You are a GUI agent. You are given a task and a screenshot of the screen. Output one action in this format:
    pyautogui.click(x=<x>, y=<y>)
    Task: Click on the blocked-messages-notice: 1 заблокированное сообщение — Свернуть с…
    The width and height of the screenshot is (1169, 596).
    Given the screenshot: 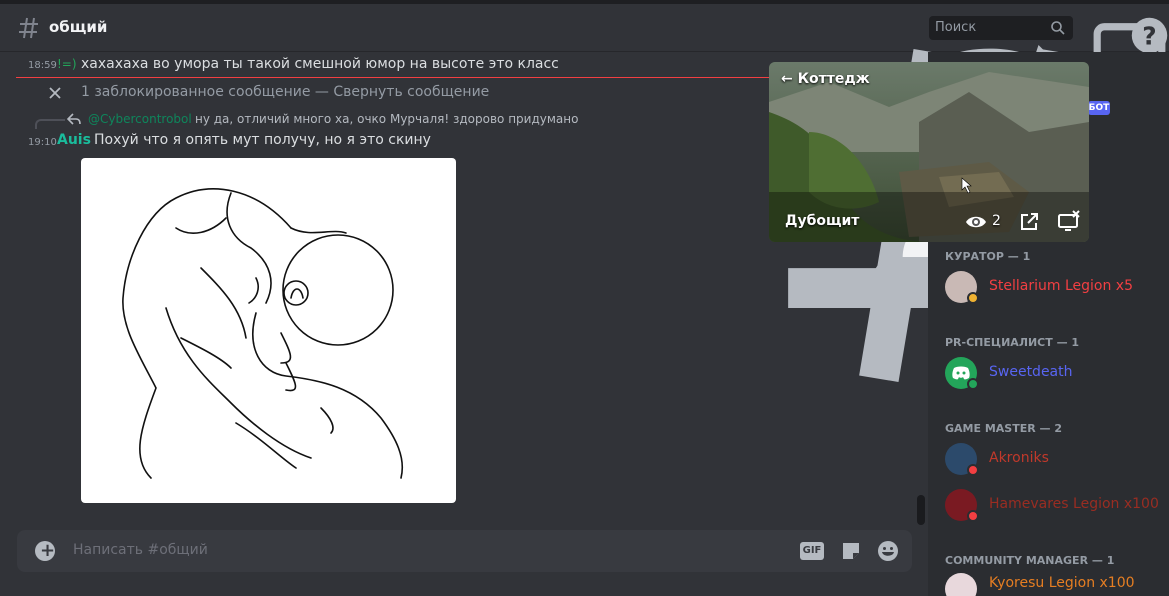 What is the action you would take?
    pyautogui.click(x=285, y=92)
    